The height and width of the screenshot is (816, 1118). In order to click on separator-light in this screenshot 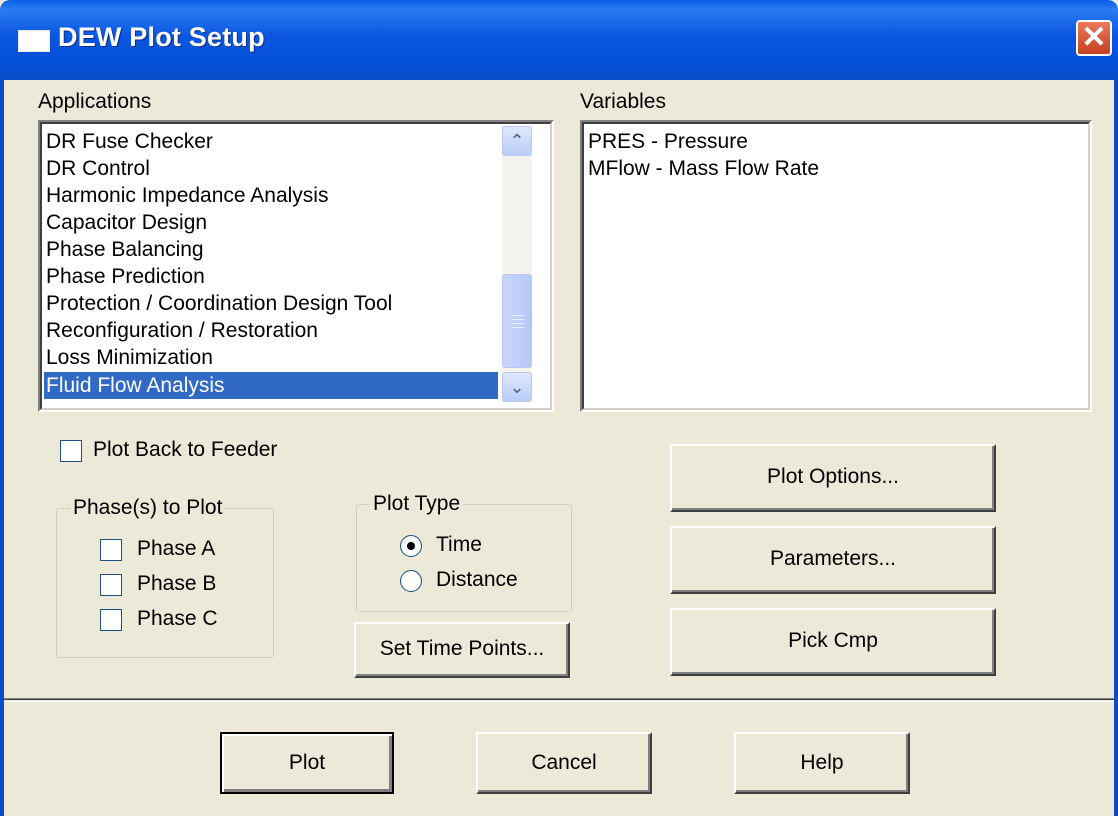, I will do `click(559, 701)`.